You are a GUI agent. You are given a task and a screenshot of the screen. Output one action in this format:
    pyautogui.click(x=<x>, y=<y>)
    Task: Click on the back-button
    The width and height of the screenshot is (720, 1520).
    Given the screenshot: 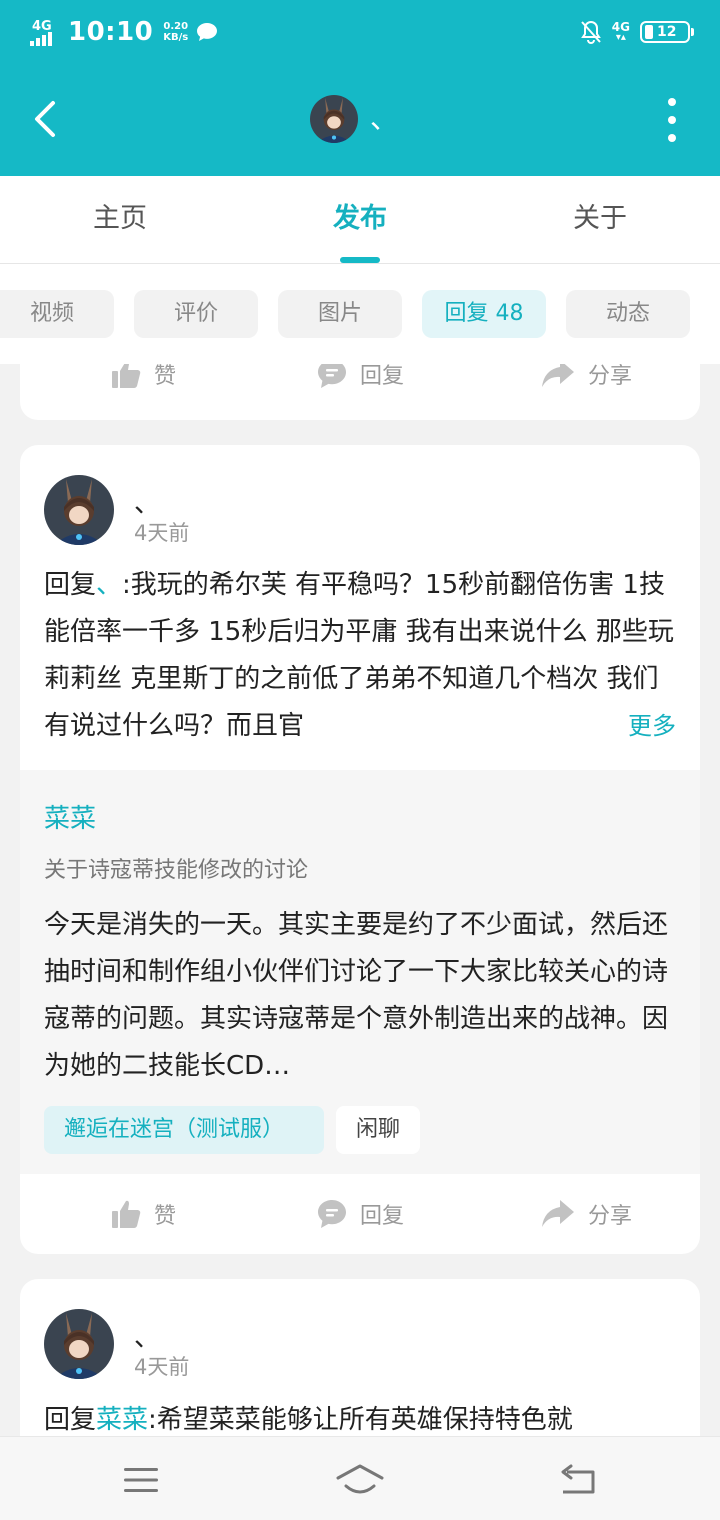 What is the action you would take?
    pyautogui.click(x=45, y=119)
    